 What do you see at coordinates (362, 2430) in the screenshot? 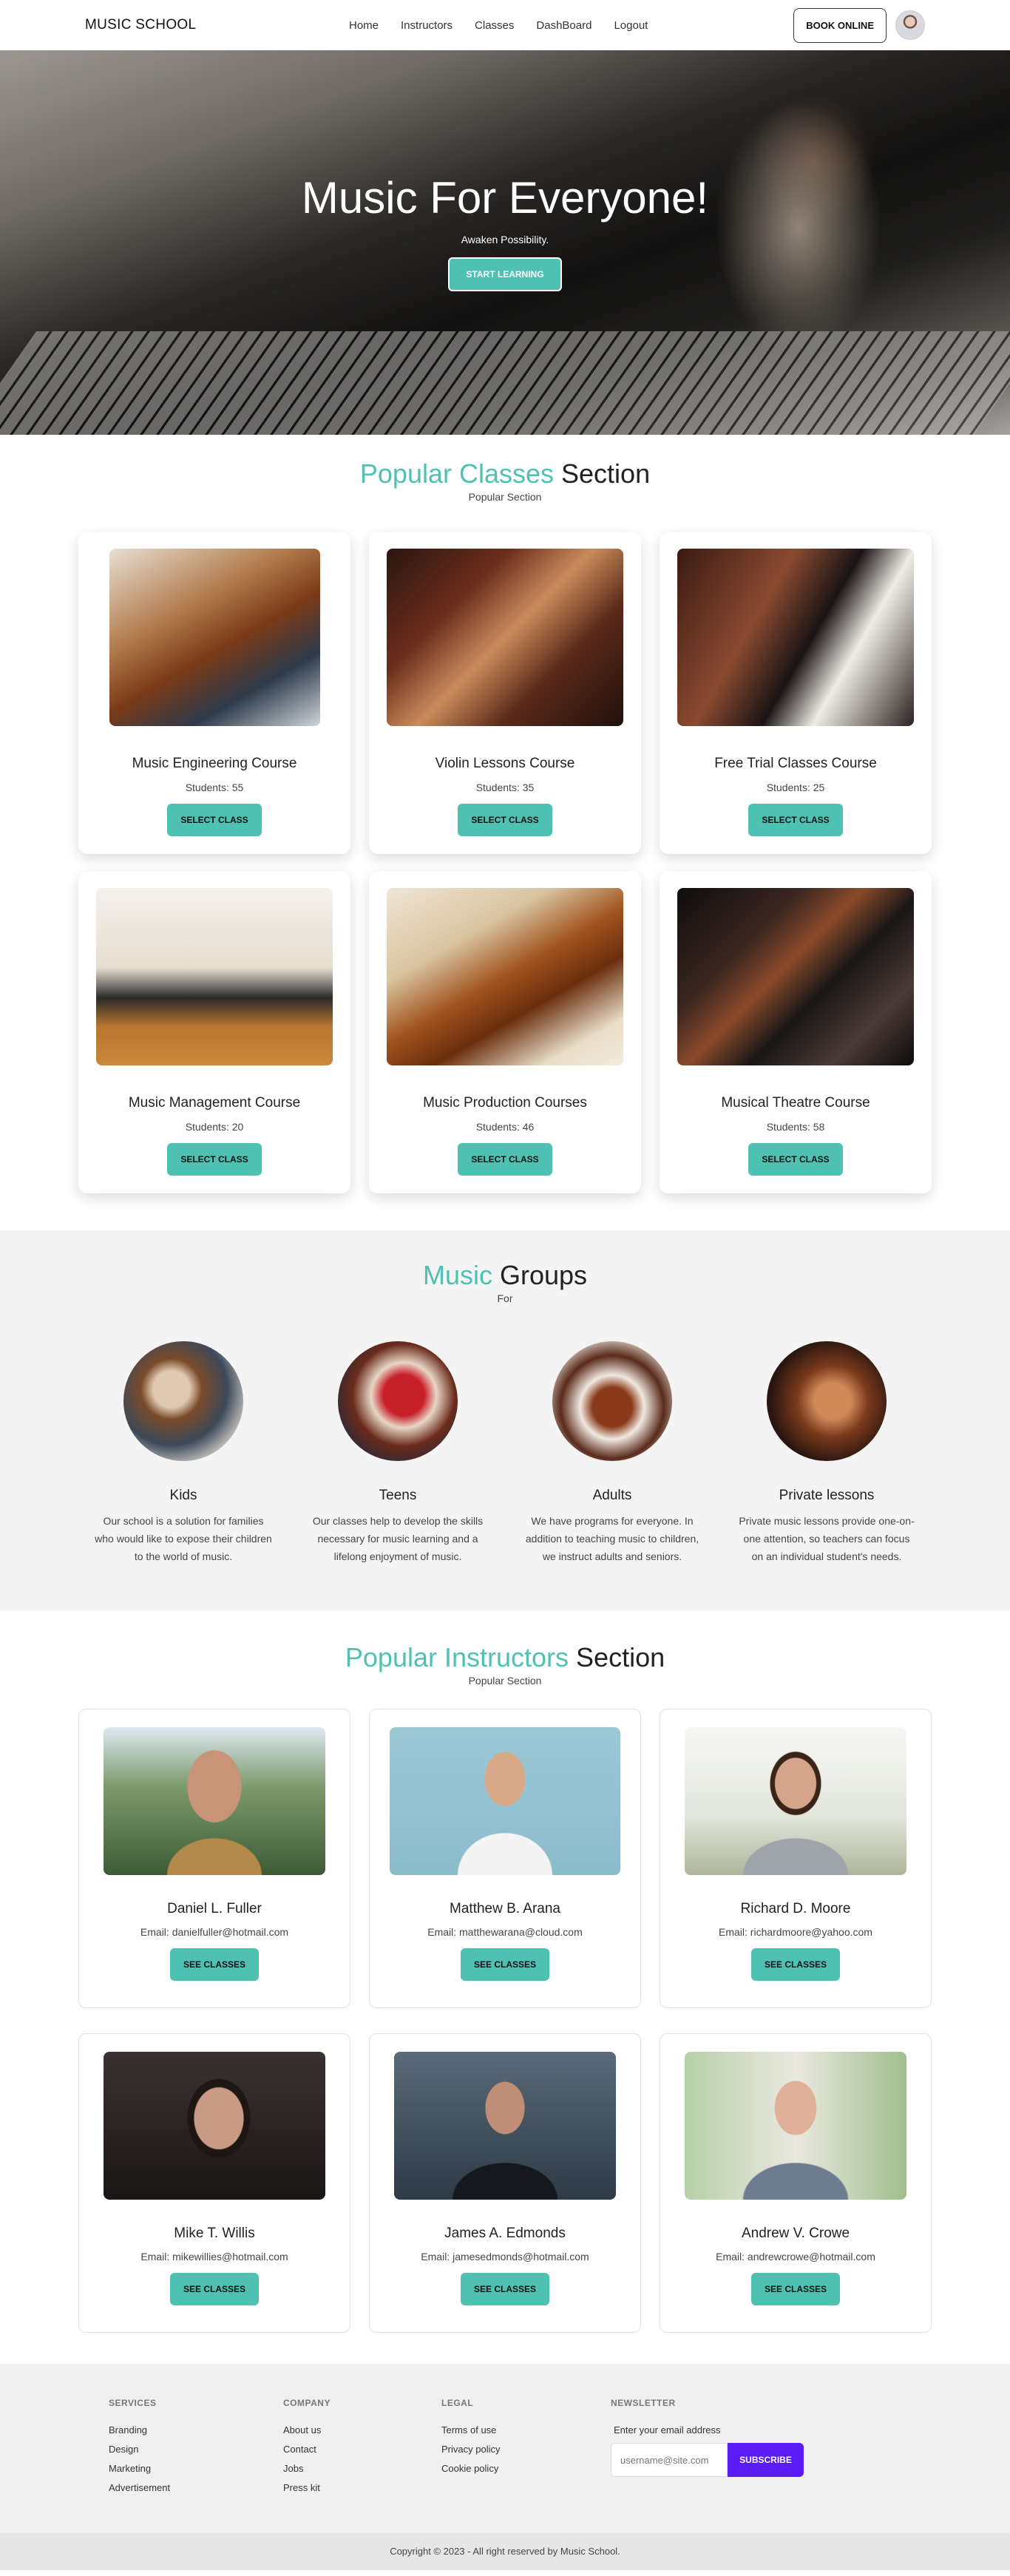
I see `footer-link: About us` at bounding box center [362, 2430].